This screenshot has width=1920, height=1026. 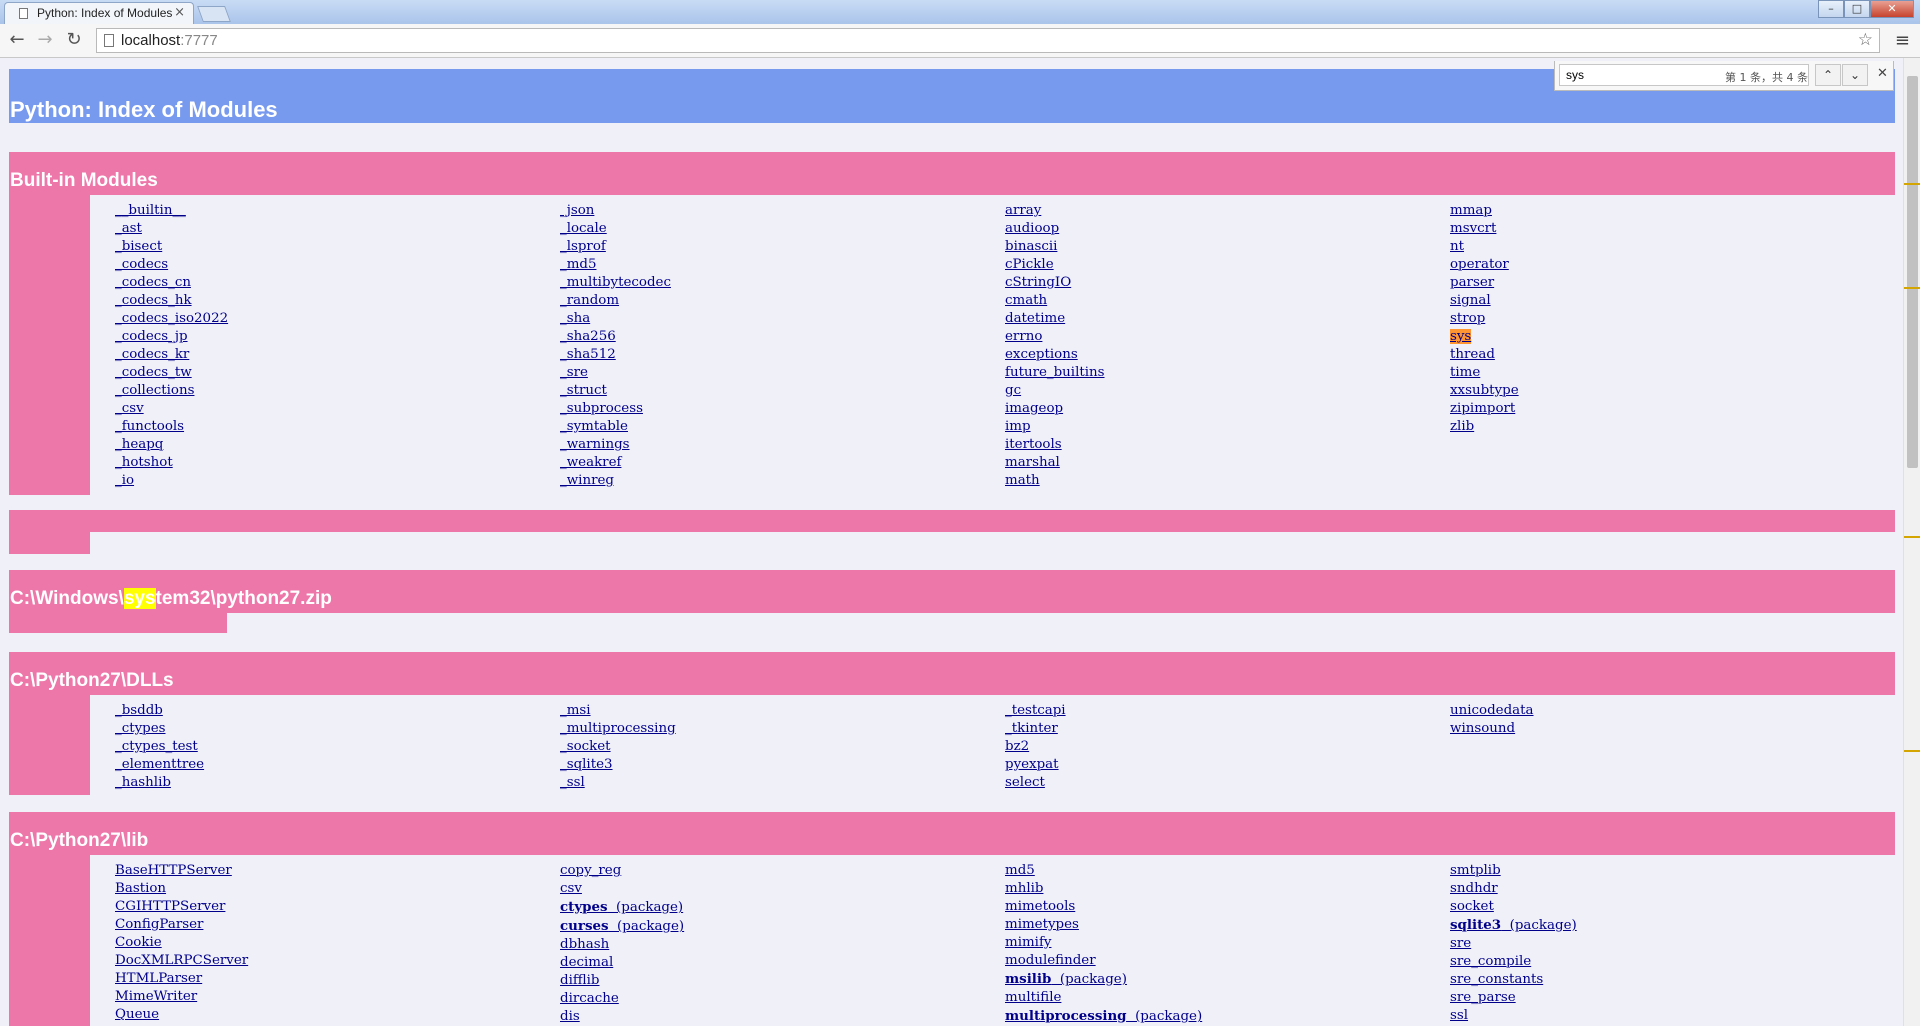 I want to click on menu-icon: ≡, so click(x=1902, y=40).